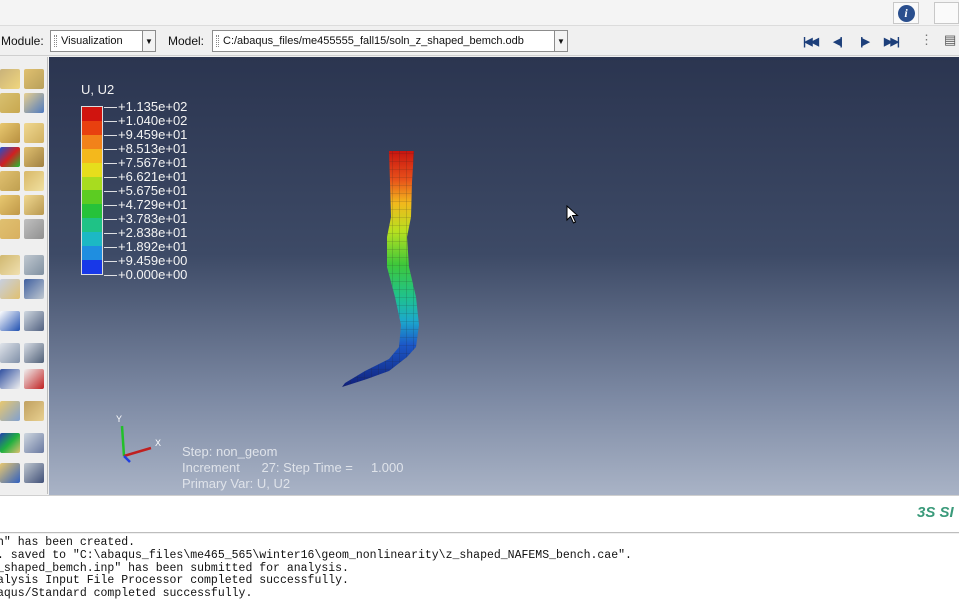  What do you see at coordinates (10, 229) in the screenshot?
I see `tool-view-cut-icon` at bounding box center [10, 229].